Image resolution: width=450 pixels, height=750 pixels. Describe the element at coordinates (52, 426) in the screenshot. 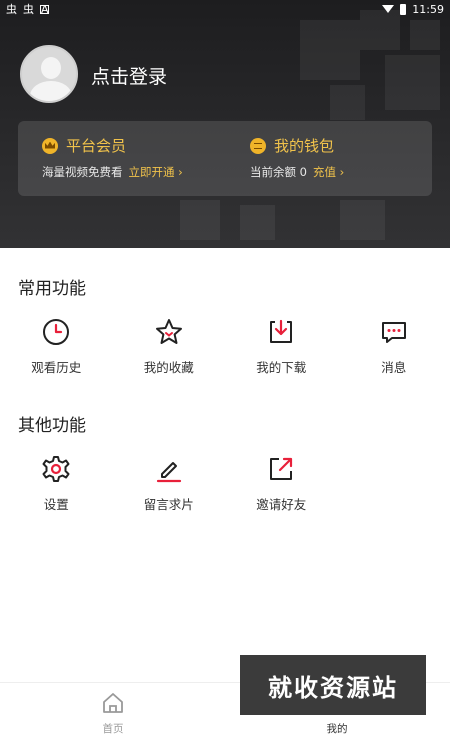

I see `other-functions-title: 其他功能` at that location.